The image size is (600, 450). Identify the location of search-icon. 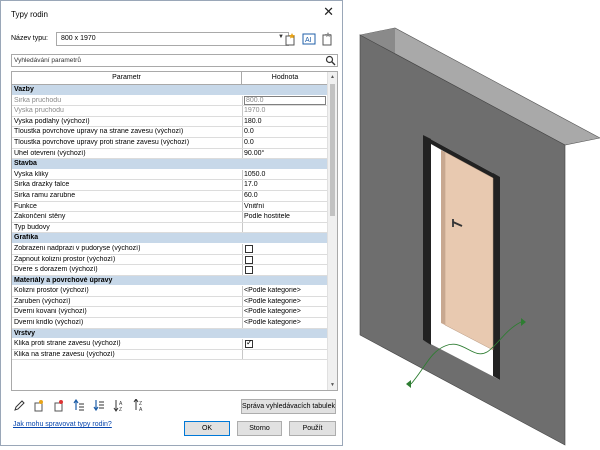
(330, 60).